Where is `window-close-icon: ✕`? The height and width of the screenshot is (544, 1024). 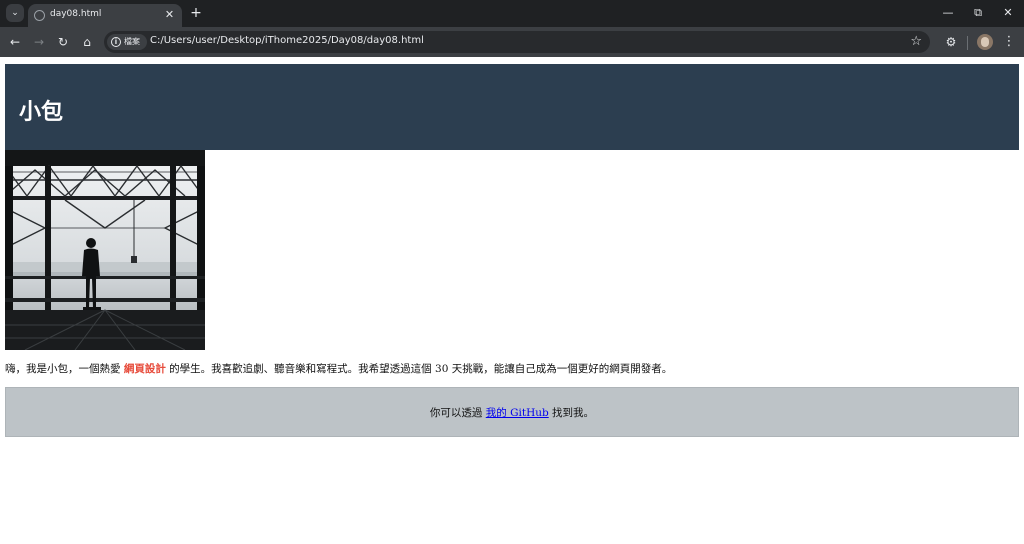
window-close-icon: ✕ is located at coordinates (1008, 13).